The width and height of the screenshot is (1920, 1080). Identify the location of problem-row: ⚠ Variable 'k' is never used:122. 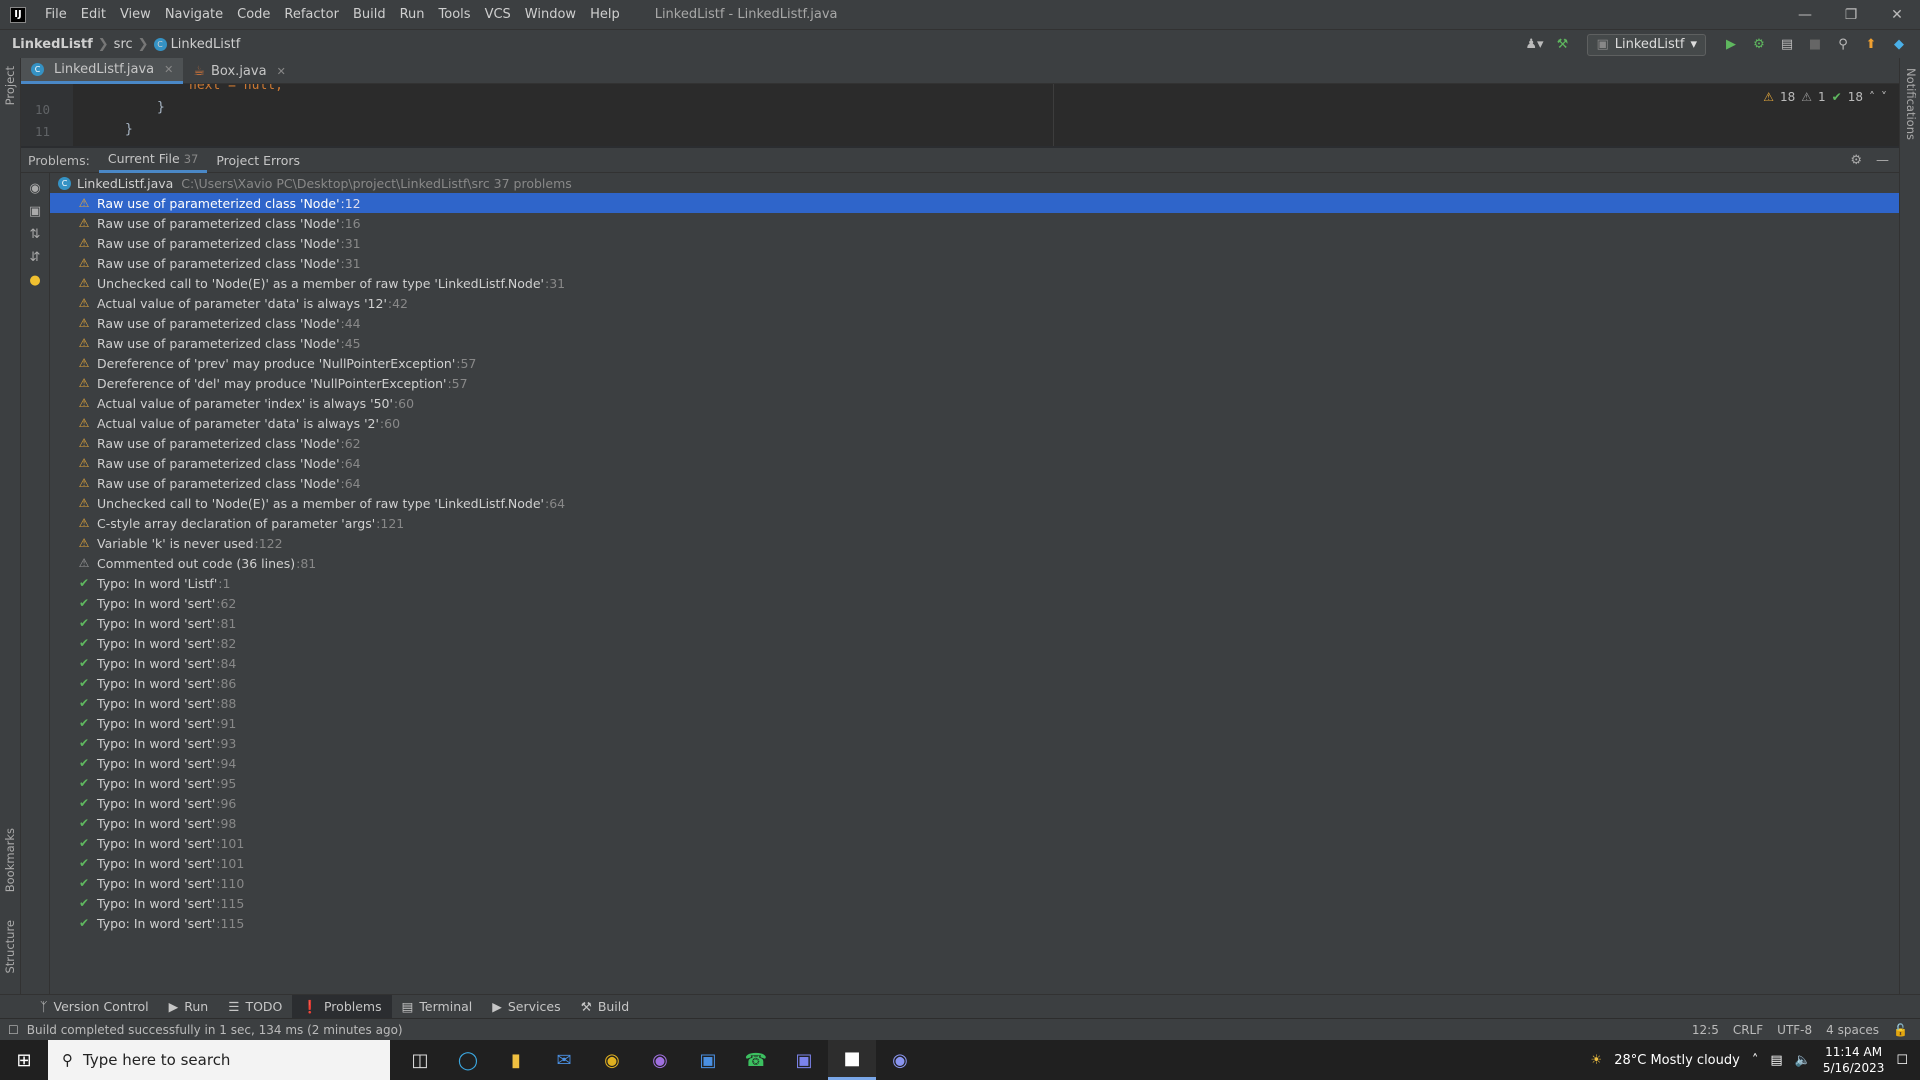
(974, 543).